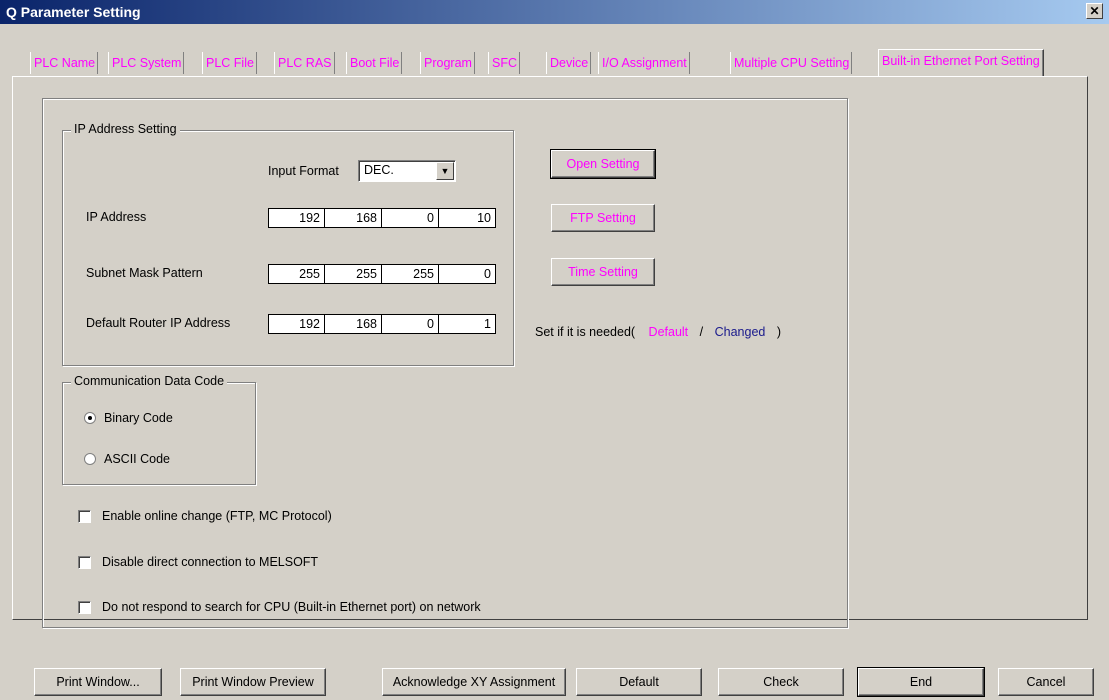 Image resolution: width=1109 pixels, height=700 pixels. What do you see at coordinates (158, 323) in the screenshot?
I see `default-router-label: Default Router IP Address` at bounding box center [158, 323].